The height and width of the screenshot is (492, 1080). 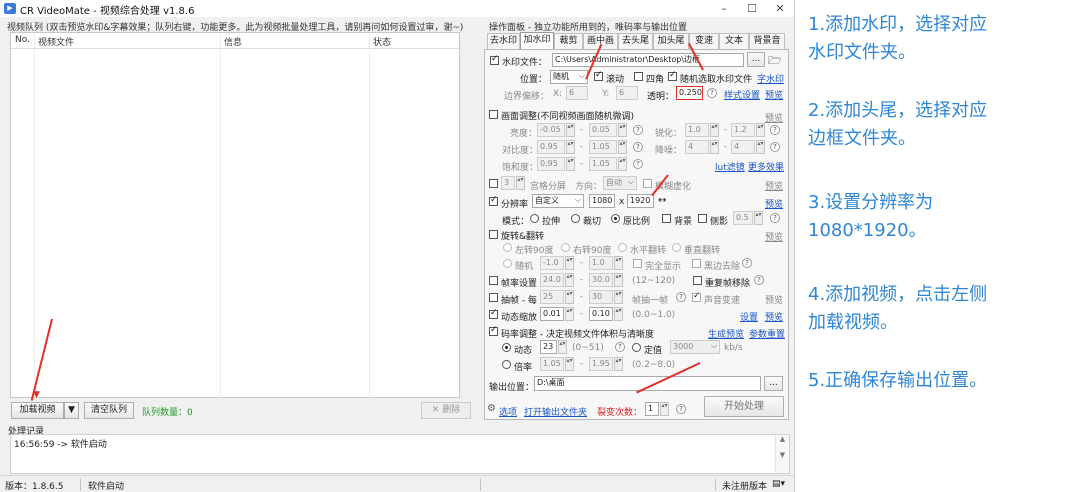 I want to click on drop-preview-link: 预览, so click(x=774, y=299).